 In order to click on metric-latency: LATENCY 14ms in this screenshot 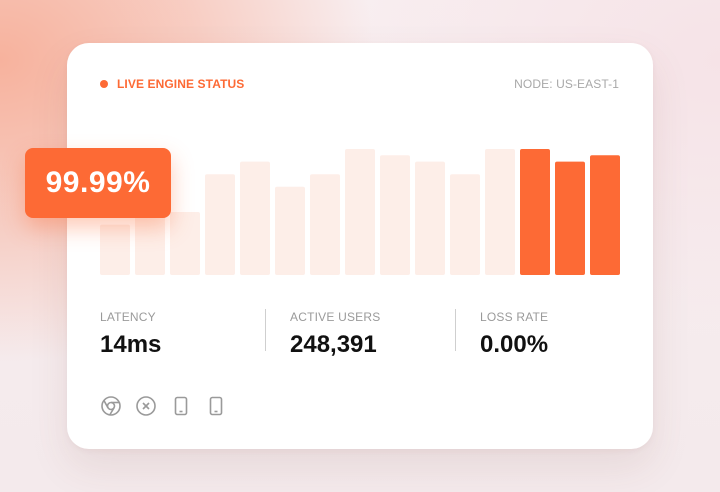, I will do `click(130, 334)`.